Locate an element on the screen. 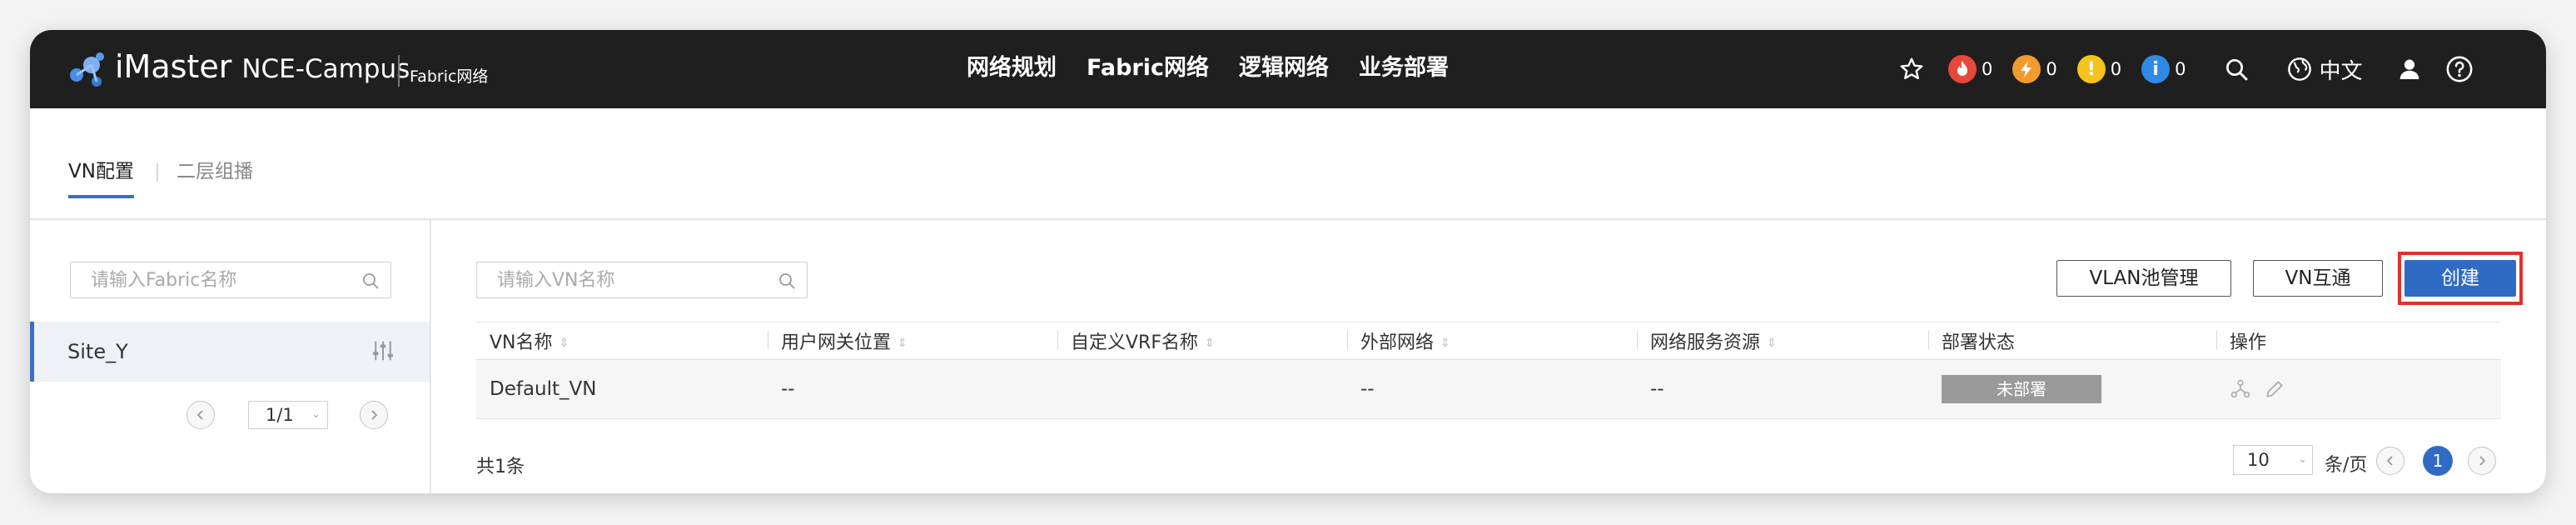 This screenshot has width=2576, height=525. nav-service-deployment: 业务部署 is located at coordinates (1404, 68).